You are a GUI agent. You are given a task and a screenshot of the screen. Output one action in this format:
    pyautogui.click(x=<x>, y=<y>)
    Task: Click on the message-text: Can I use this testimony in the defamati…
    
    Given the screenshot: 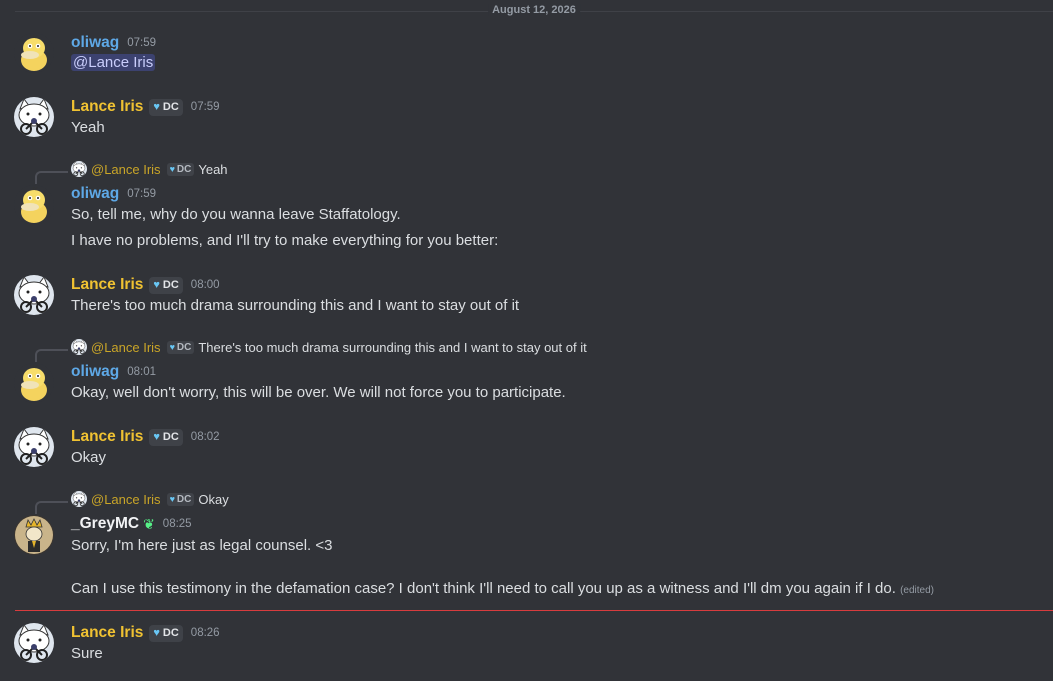 What is the action you would take?
    pyautogui.click(x=483, y=588)
    